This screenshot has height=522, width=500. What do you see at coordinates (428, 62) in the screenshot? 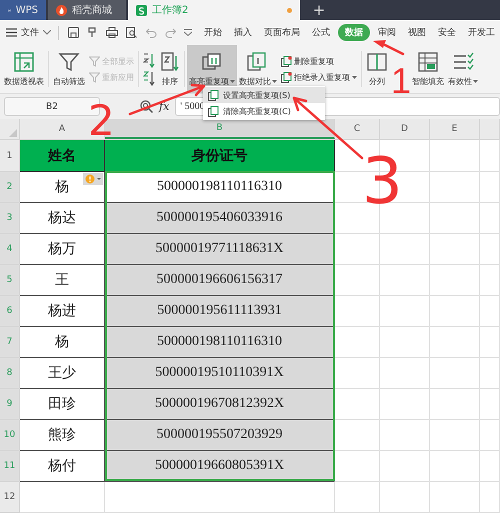
I see `smart-fill-icon` at bounding box center [428, 62].